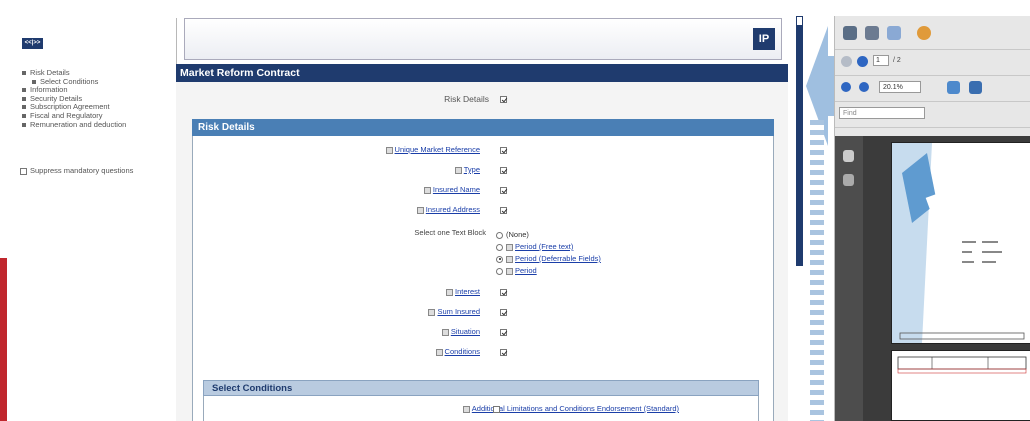  I want to click on text-block-option: Period, so click(516, 270).